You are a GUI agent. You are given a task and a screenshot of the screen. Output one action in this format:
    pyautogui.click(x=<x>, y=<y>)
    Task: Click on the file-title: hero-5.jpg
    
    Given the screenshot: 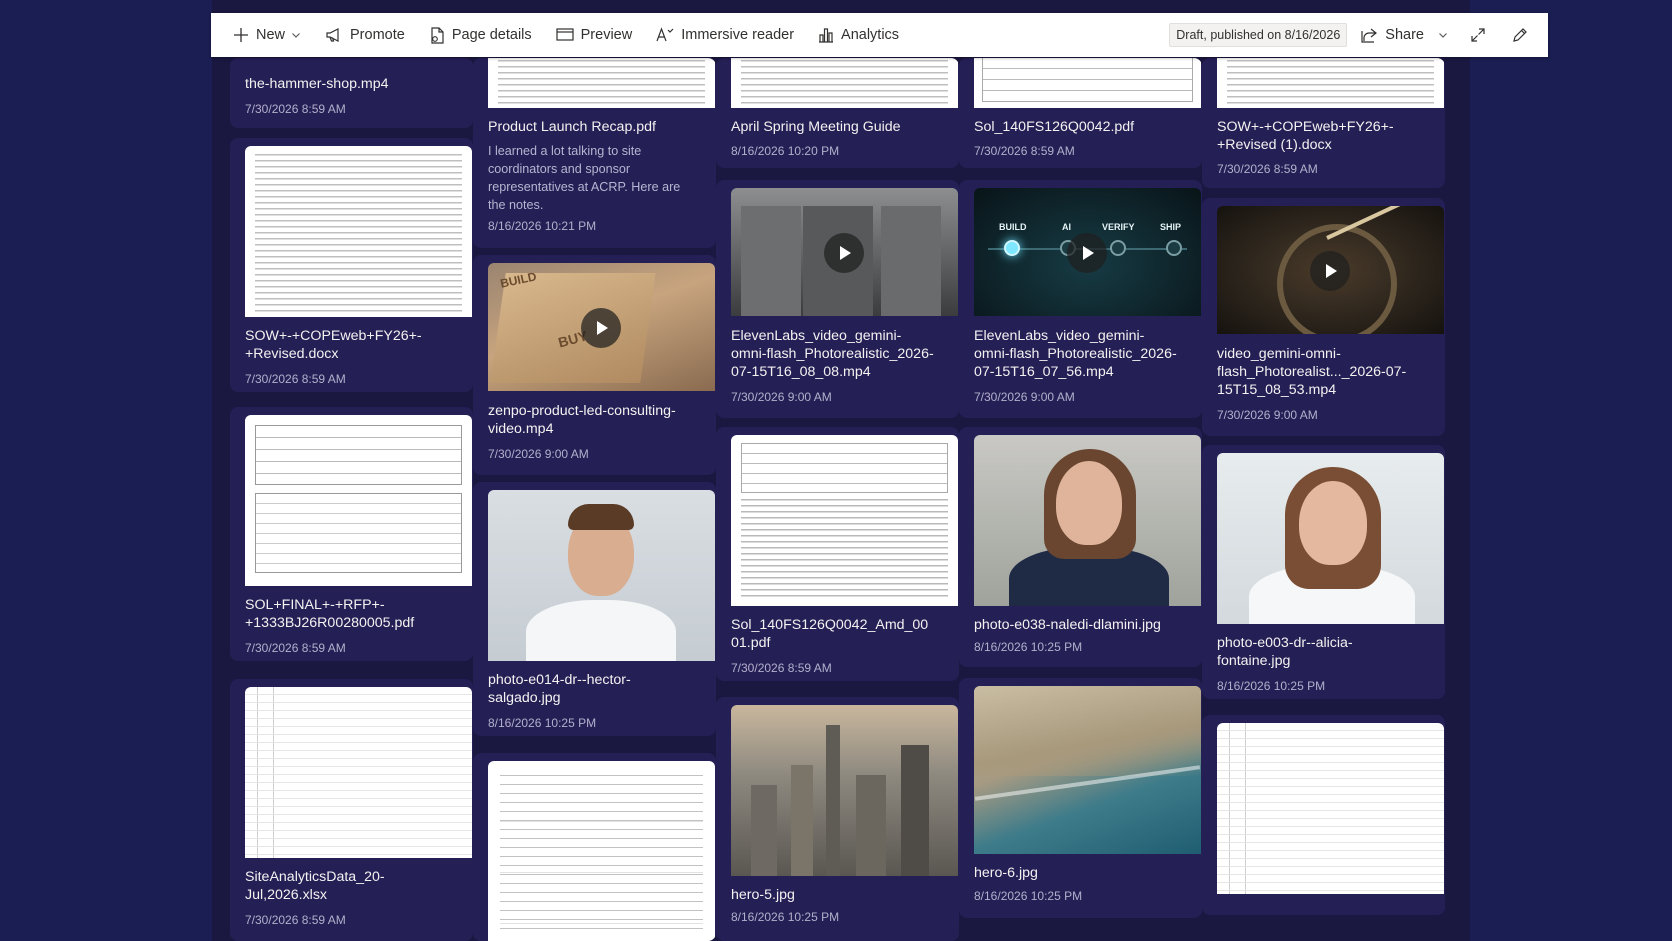 What is the action you would take?
    pyautogui.click(x=763, y=895)
    